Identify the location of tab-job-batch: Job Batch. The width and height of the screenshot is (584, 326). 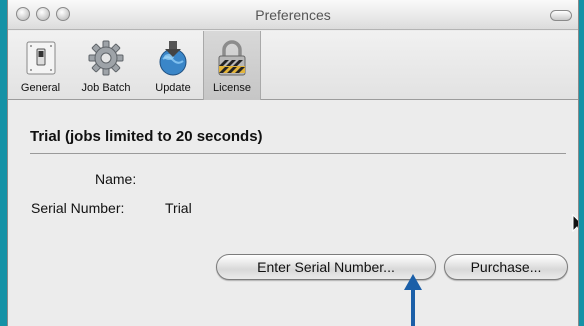
(106, 65).